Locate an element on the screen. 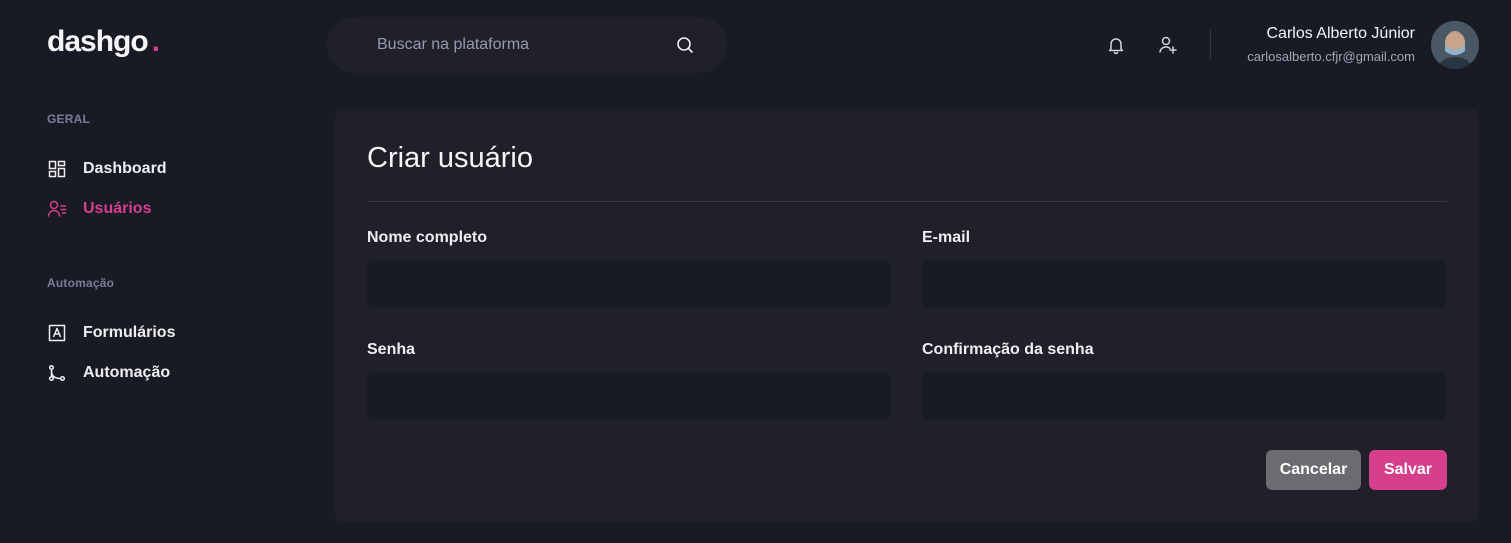 The height and width of the screenshot is (543, 1511). dashboard-grid-icon is located at coordinates (57, 169).